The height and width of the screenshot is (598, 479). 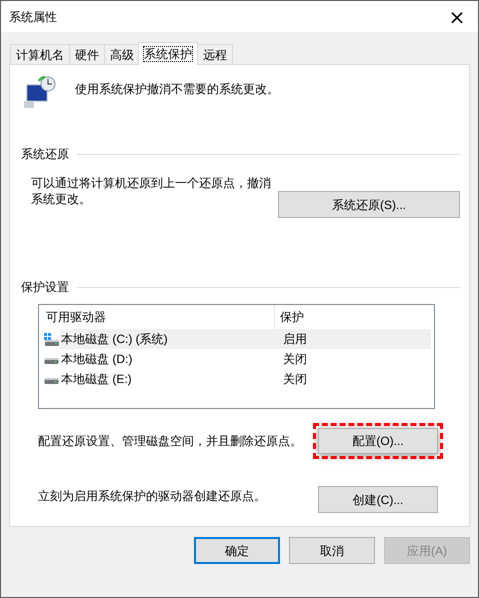 What do you see at coordinates (40, 54) in the screenshot?
I see `tab: 计算机名` at bounding box center [40, 54].